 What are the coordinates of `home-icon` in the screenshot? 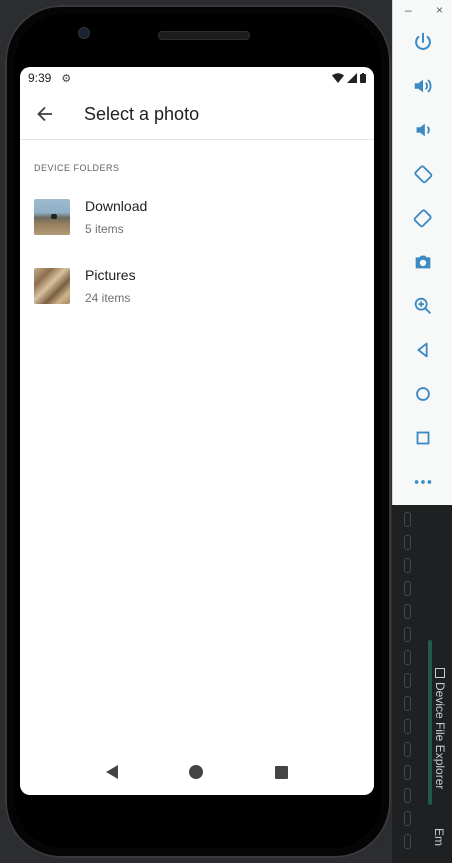 It's located at (423, 394).